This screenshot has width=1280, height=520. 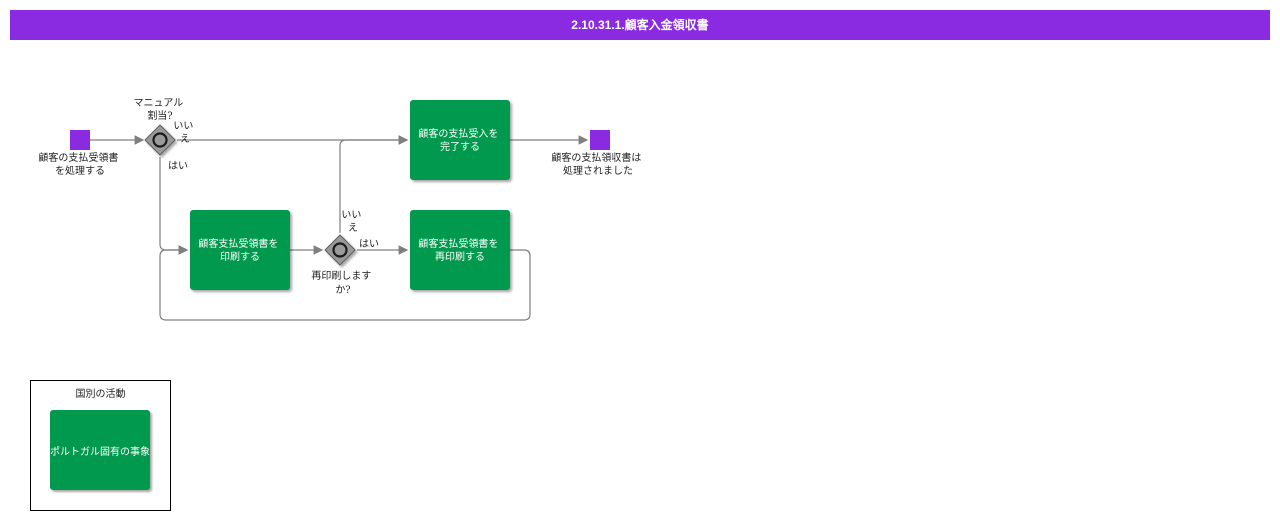 I want to click on task-reprint-customer-receipt: 顧客支払受領書を 再印刷する, so click(x=460, y=250).